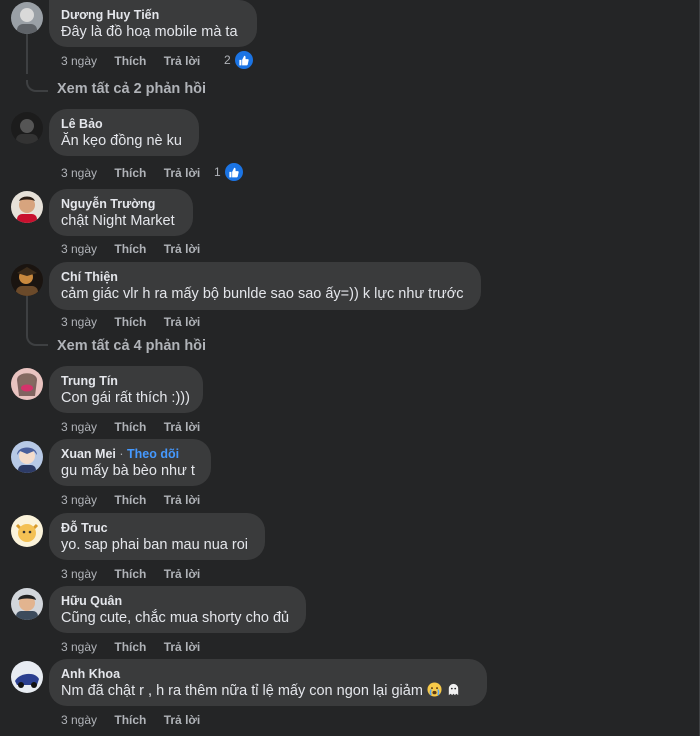 This screenshot has width=700, height=736. What do you see at coordinates (118, 221) in the screenshot?
I see `comment-text: chật Night Market` at bounding box center [118, 221].